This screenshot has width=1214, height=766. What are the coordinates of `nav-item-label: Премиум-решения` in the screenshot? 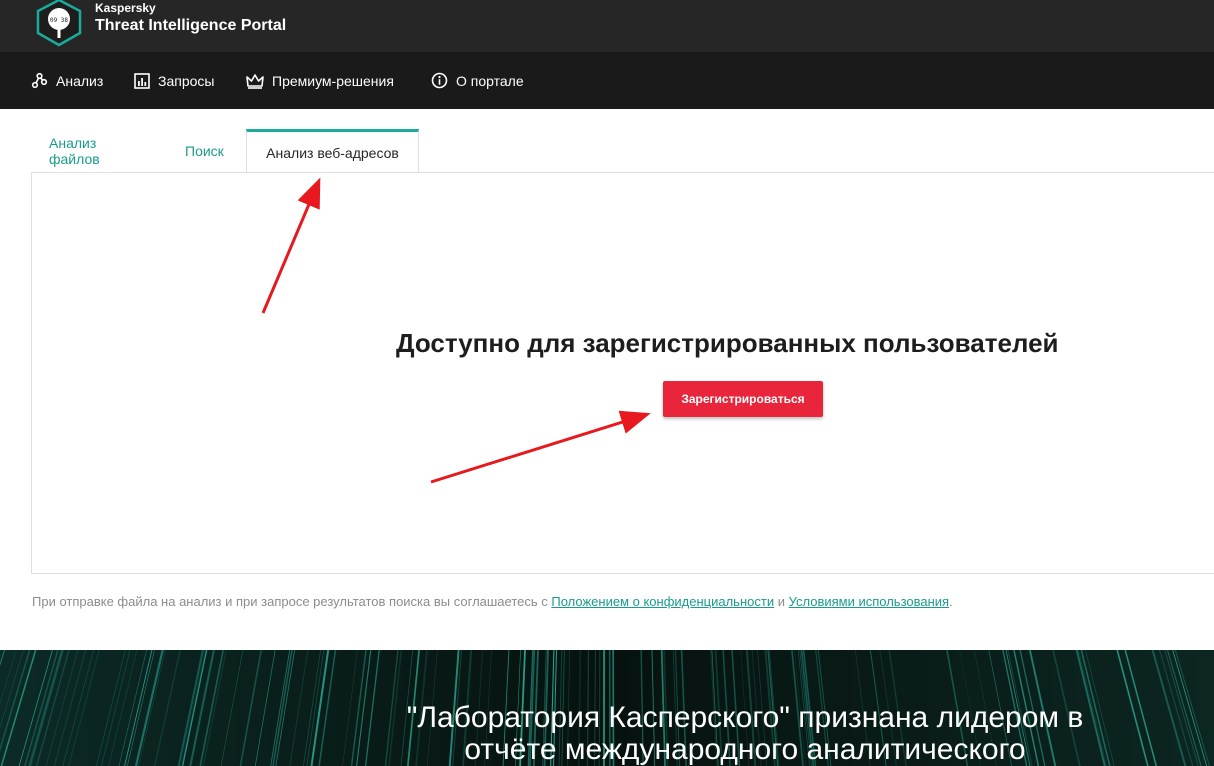 It's located at (333, 80).